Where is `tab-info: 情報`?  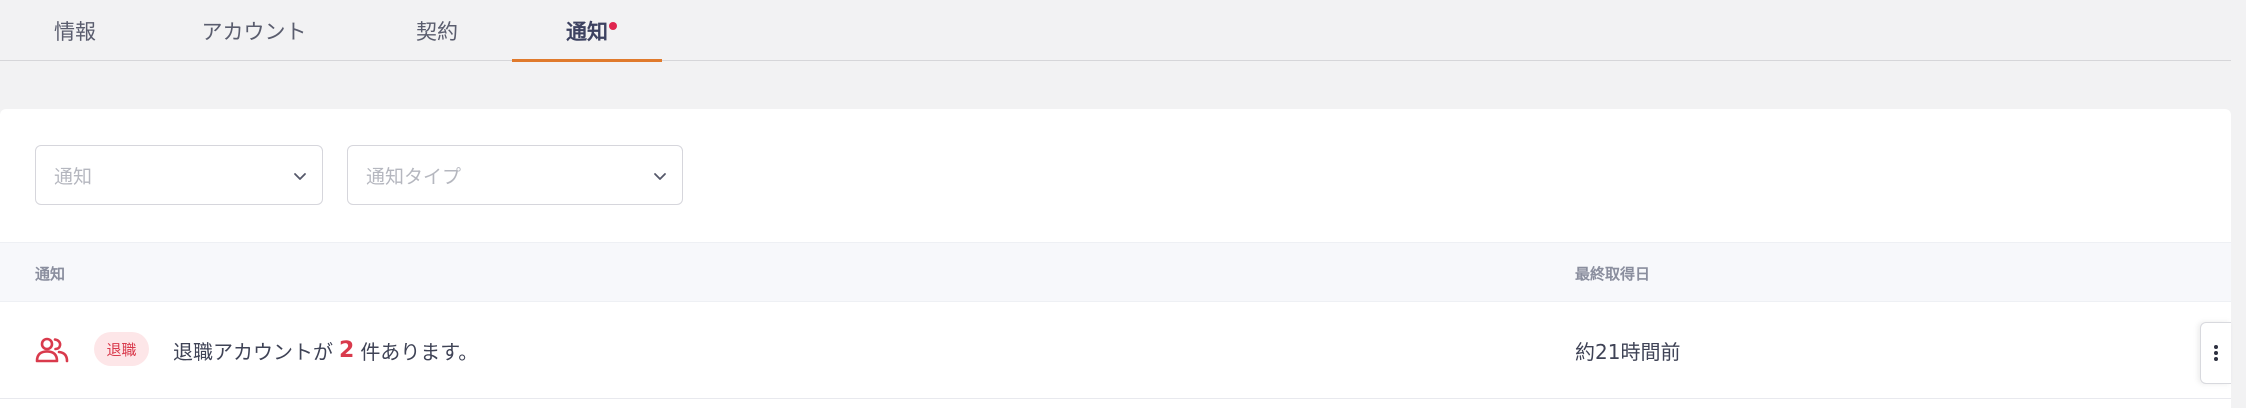 tab-info: 情報 is located at coordinates (75, 30).